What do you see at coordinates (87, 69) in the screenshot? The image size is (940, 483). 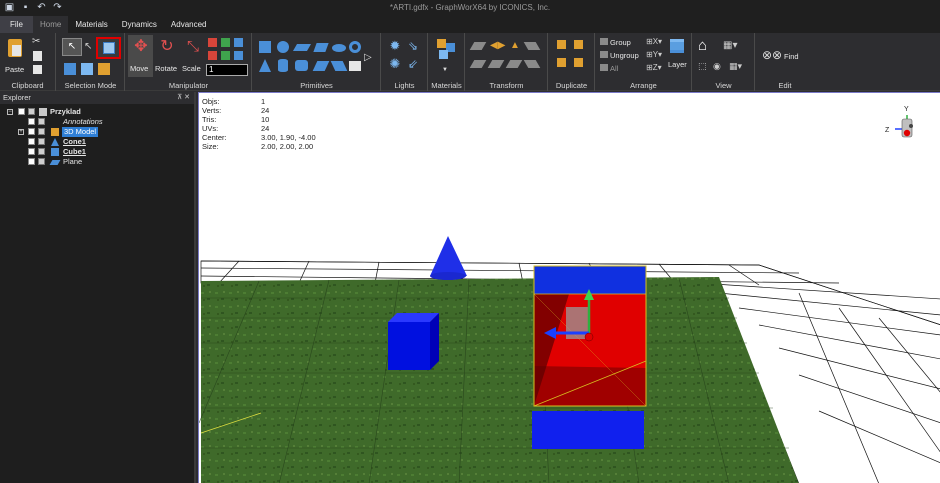 I see `face-select-icon` at bounding box center [87, 69].